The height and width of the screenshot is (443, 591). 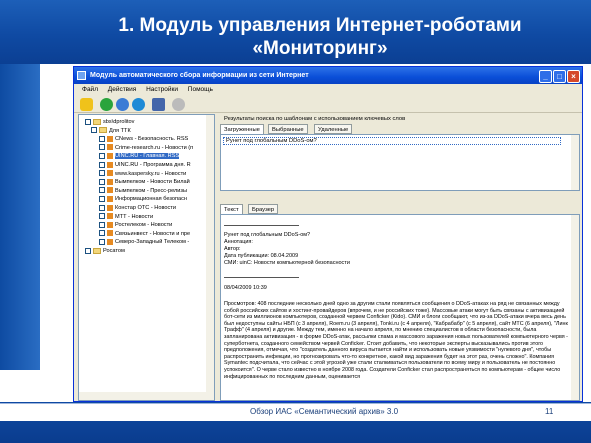 I want to click on tree-item: sbs\dprolitov, so click(x=109, y=122).